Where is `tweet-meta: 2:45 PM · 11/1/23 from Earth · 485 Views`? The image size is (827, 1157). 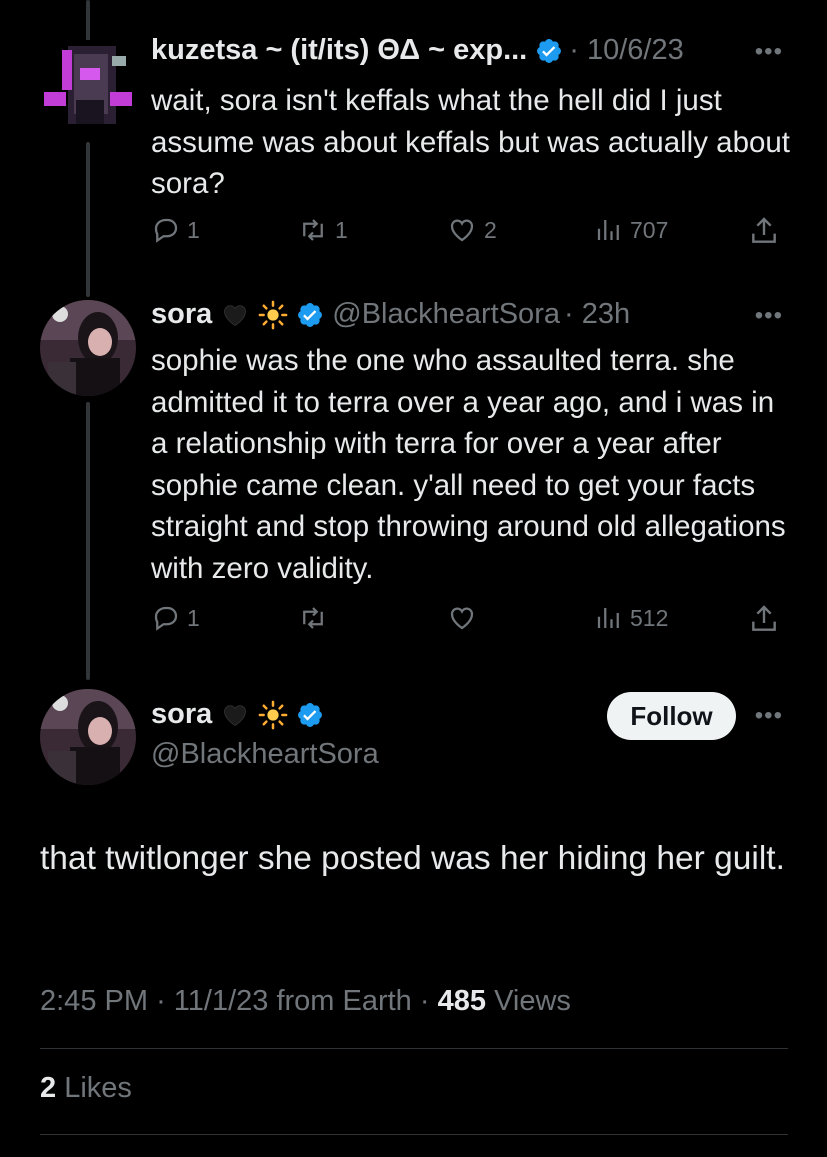 tweet-meta: 2:45 PM · 11/1/23 from Earth · 485 Views is located at coordinates (305, 1001).